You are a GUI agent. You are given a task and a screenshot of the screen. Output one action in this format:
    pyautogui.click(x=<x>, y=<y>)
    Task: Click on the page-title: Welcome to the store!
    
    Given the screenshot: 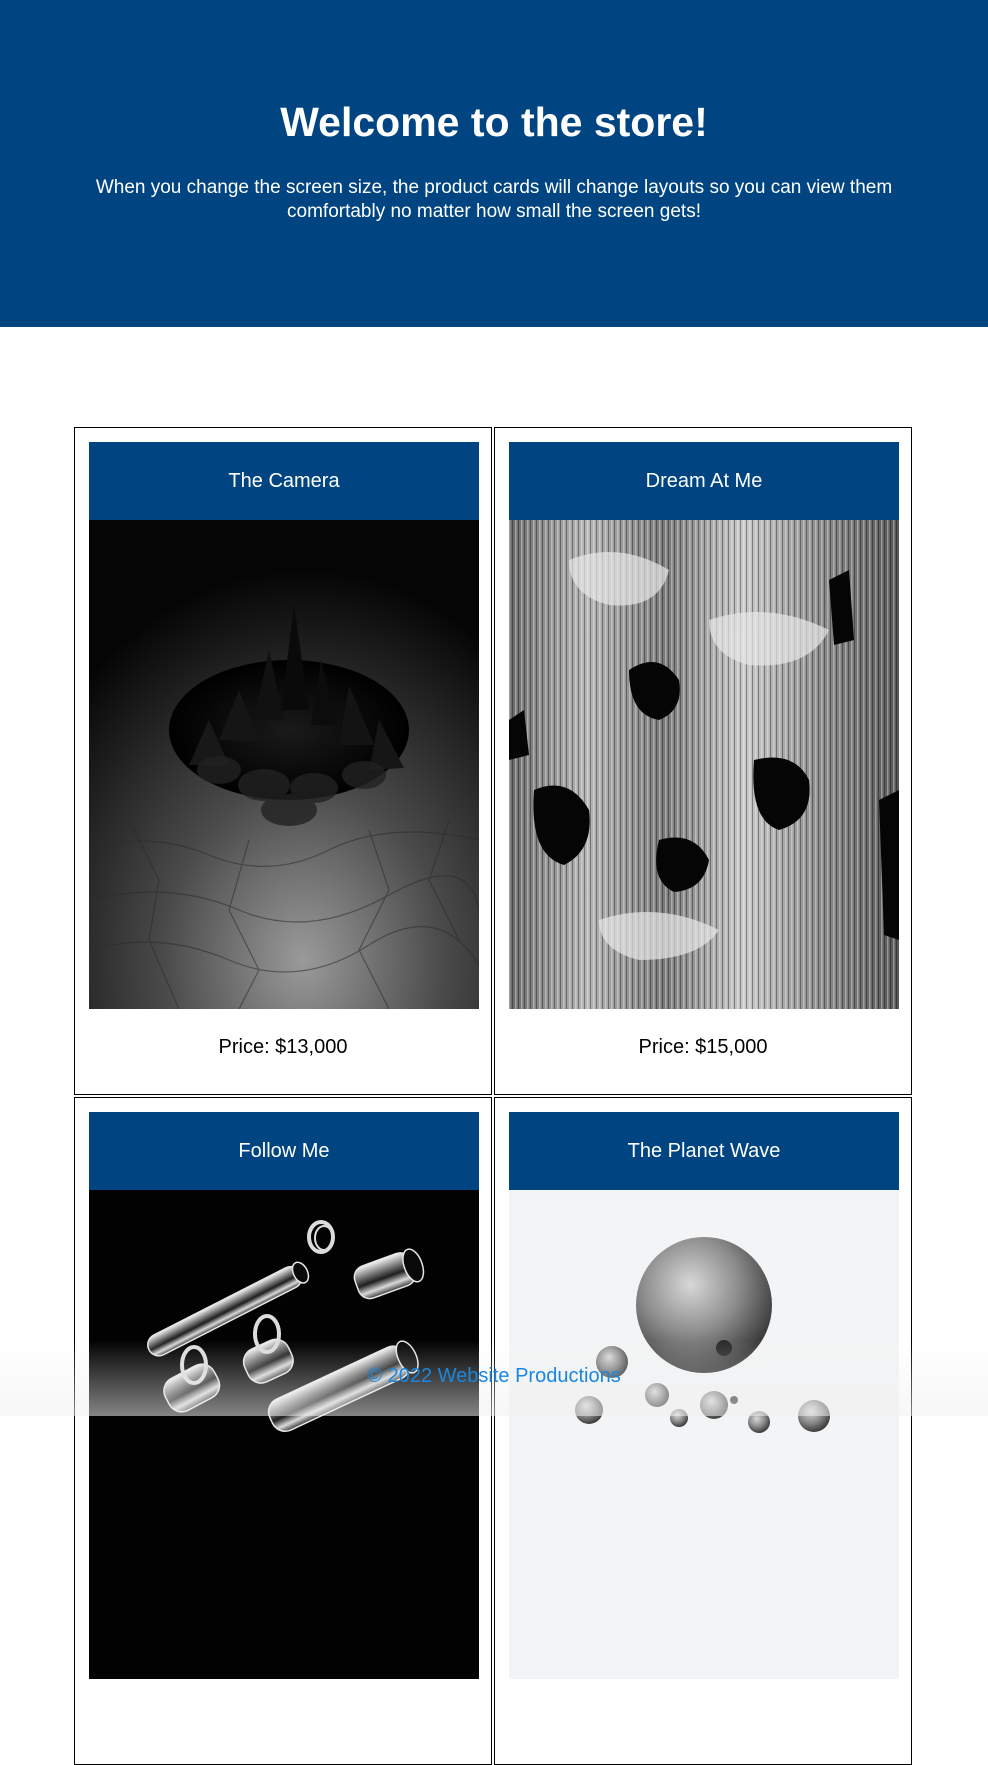 What is the action you would take?
    pyautogui.click(x=494, y=122)
    